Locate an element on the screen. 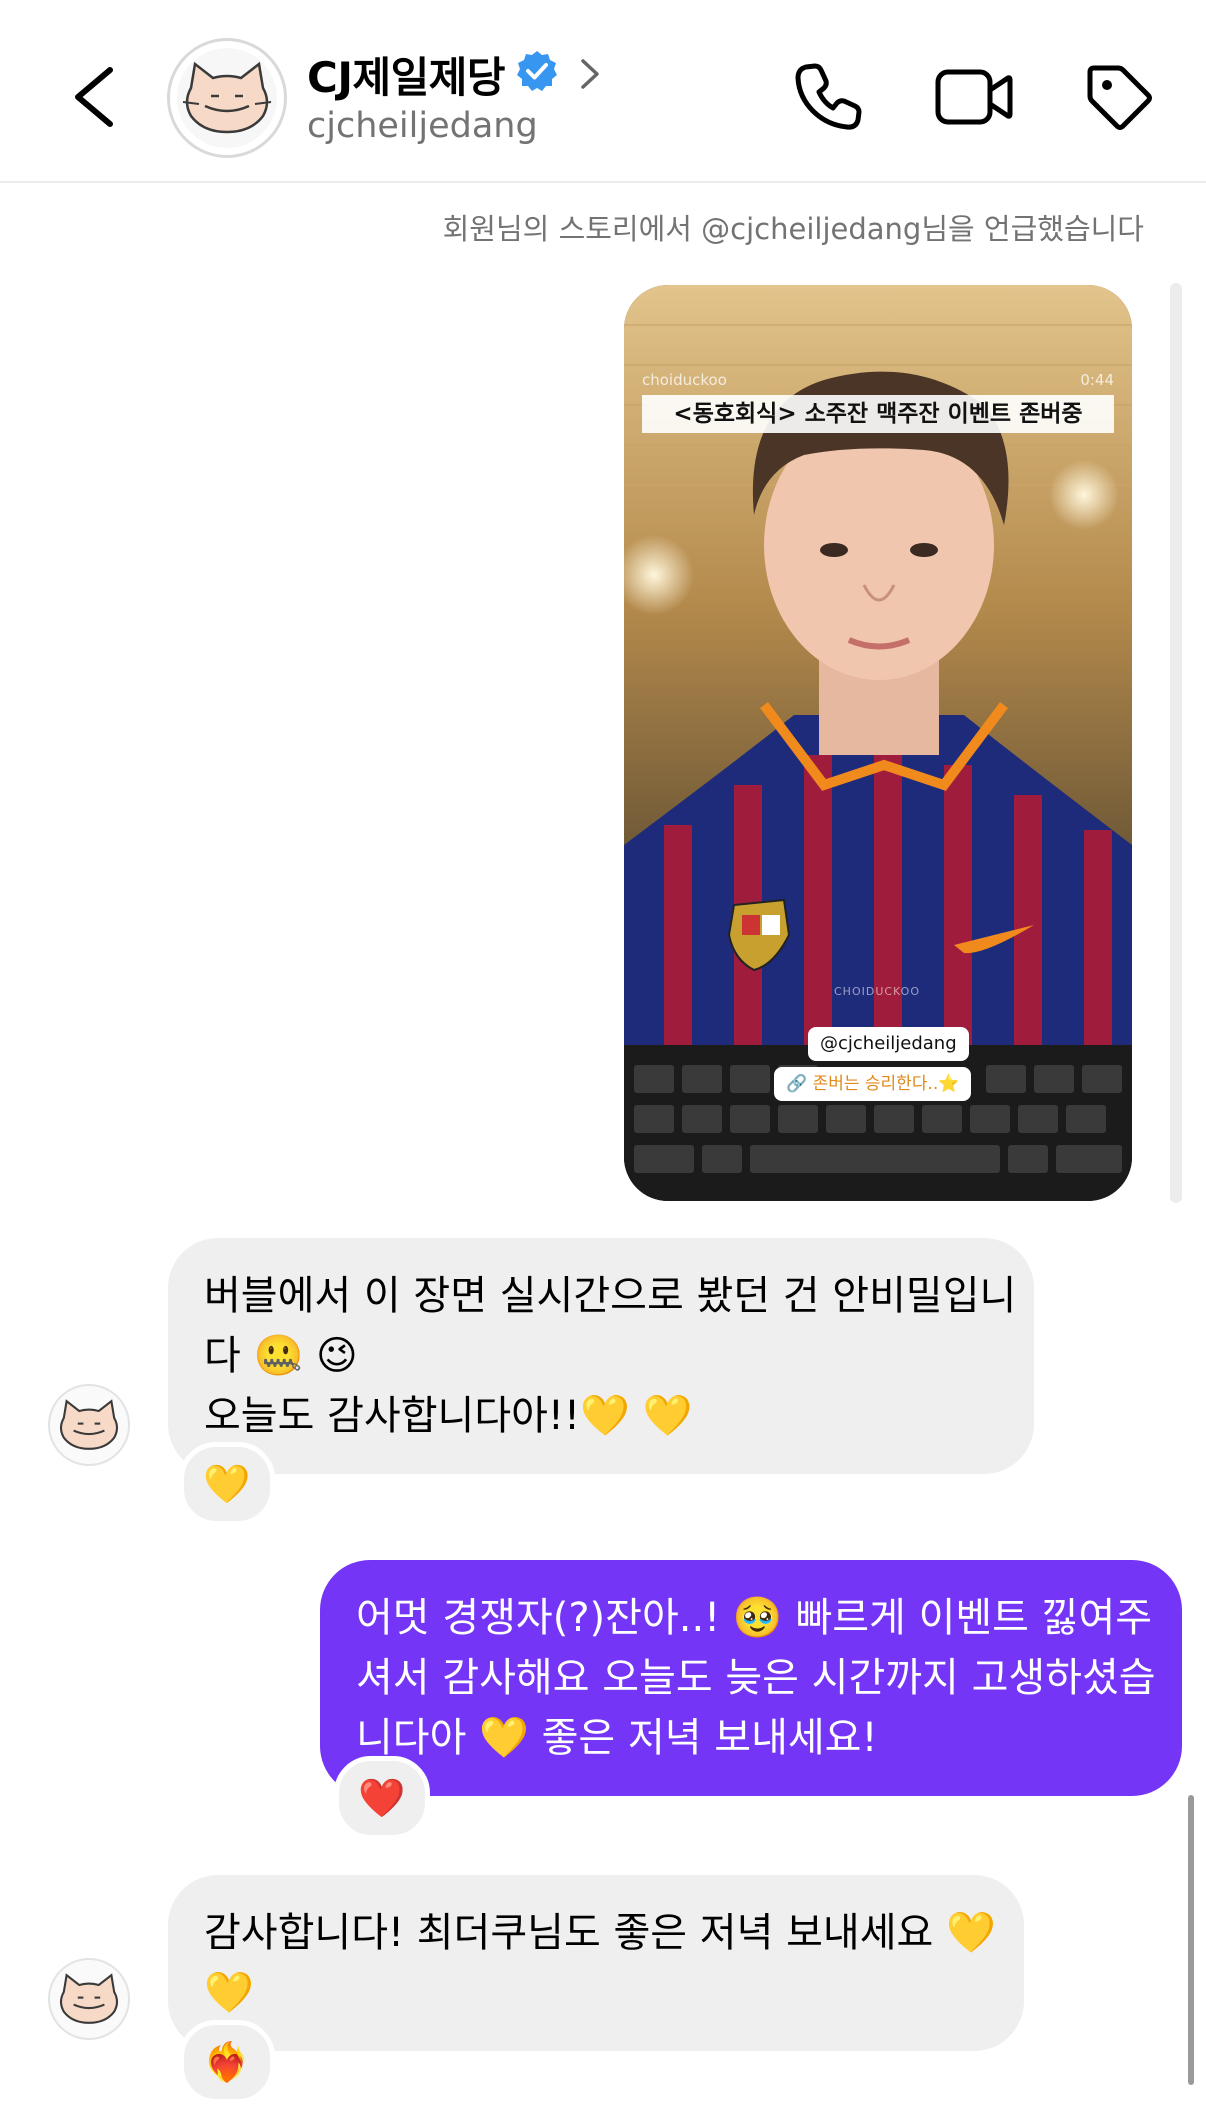  reaction-emoji: 💛 is located at coordinates (227, 1483).